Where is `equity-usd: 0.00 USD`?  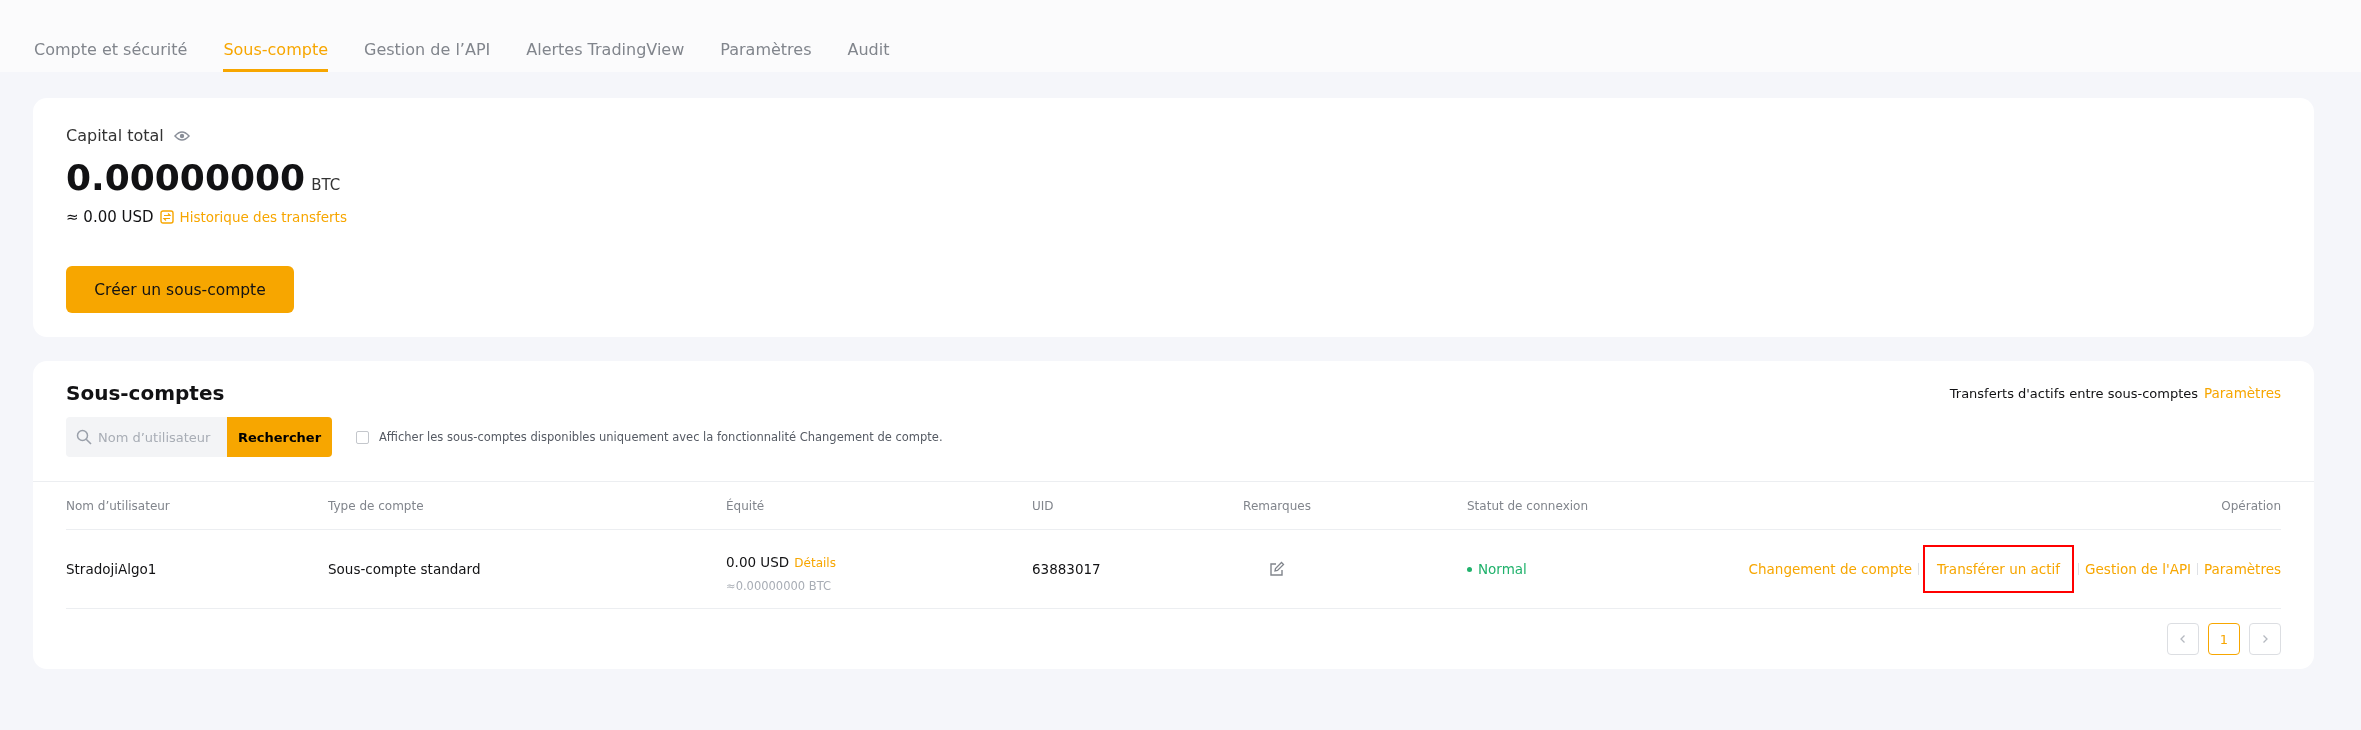 equity-usd: 0.00 USD is located at coordinates (758, 561).